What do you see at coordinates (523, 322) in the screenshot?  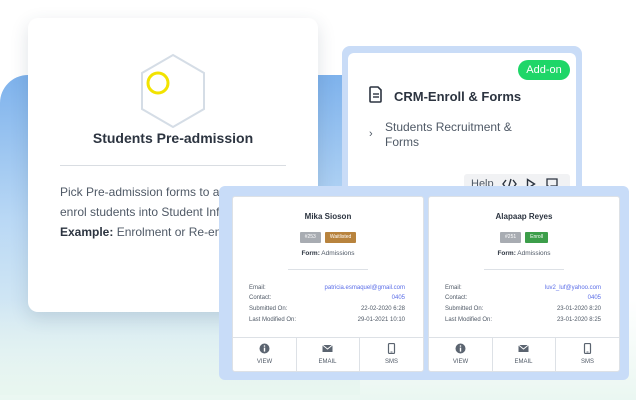 I see `modified-row: Last Modified On: 23-01-2020 8:25` at bounding box center [523, 322].